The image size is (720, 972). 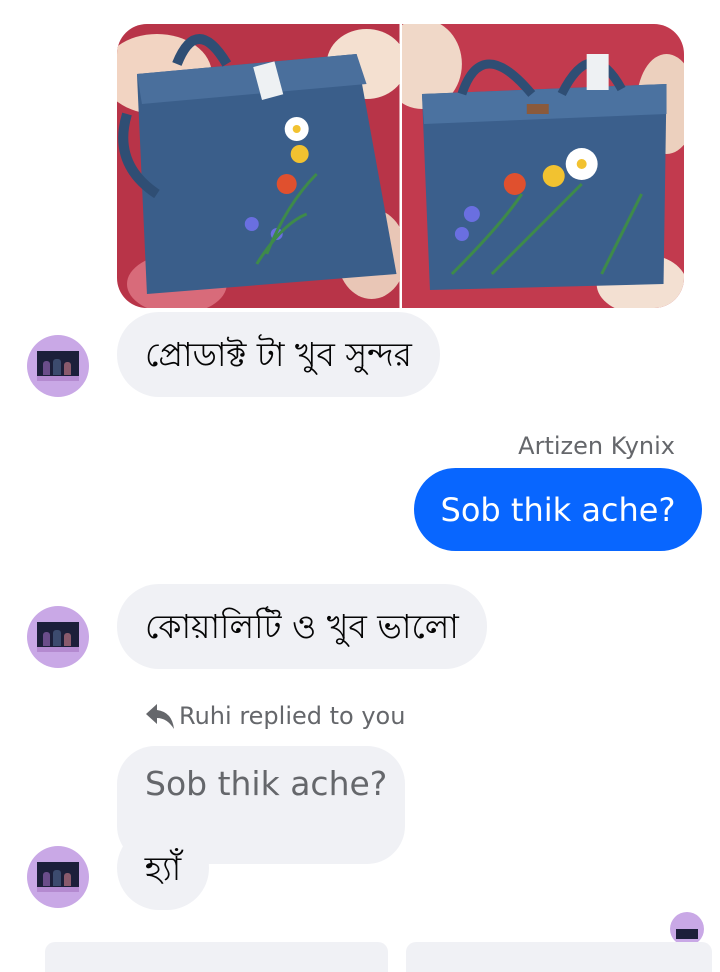 What do you see at coordinates (542, 166) in the screenshot?
I see `photo-bag-right` at bounding box center [542, 166].